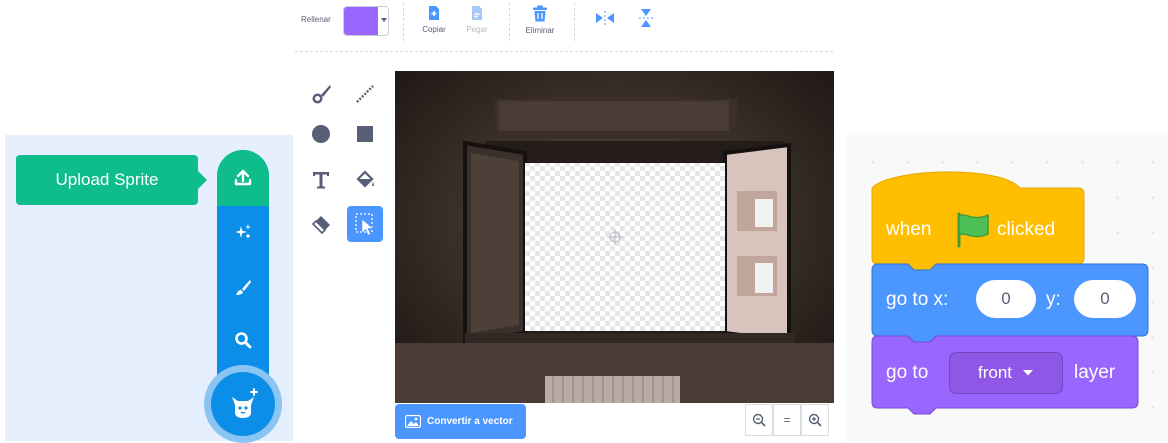  I want to click on layer-dropdown: front, so click(1006, 373).